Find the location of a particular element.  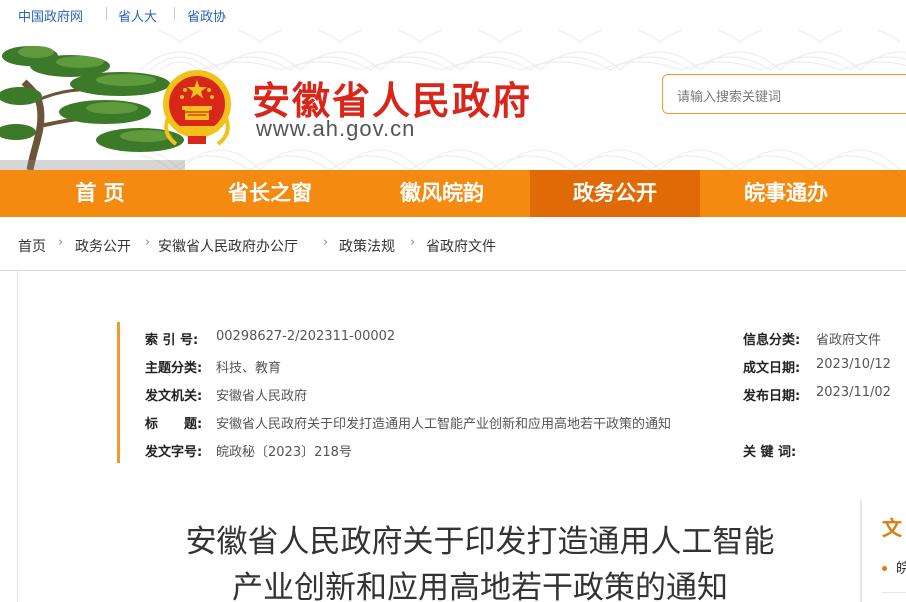

breadcrumb-provincial-docs: 省政府文件 is located at coordinates (461, 246).